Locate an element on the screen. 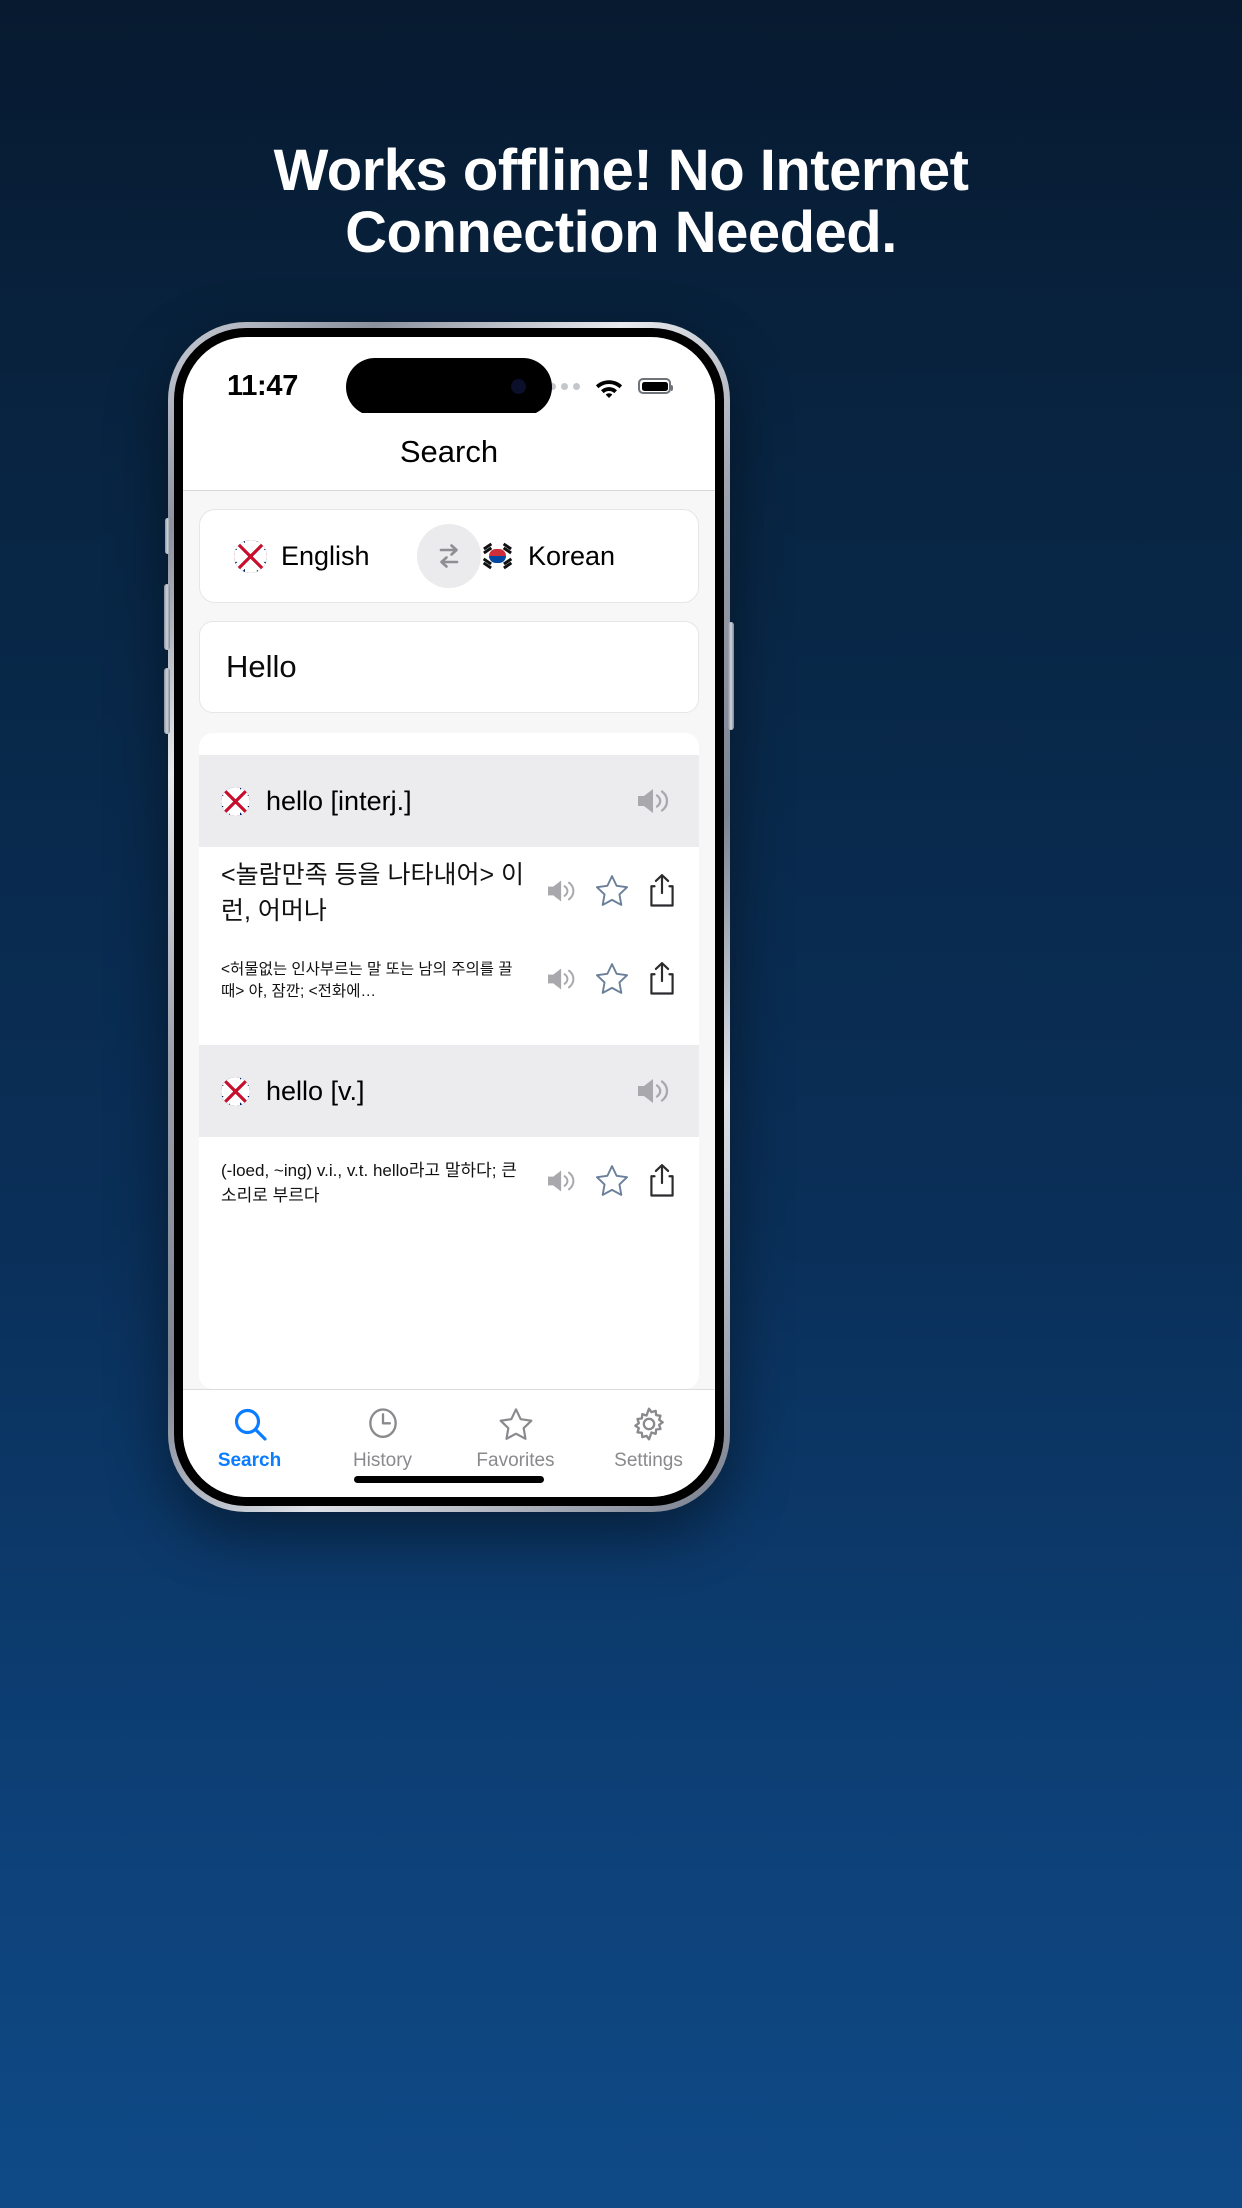 The height and width of the screenshot is (2208, 1242). magnifier-icon is located at coordinates (250, 1424).